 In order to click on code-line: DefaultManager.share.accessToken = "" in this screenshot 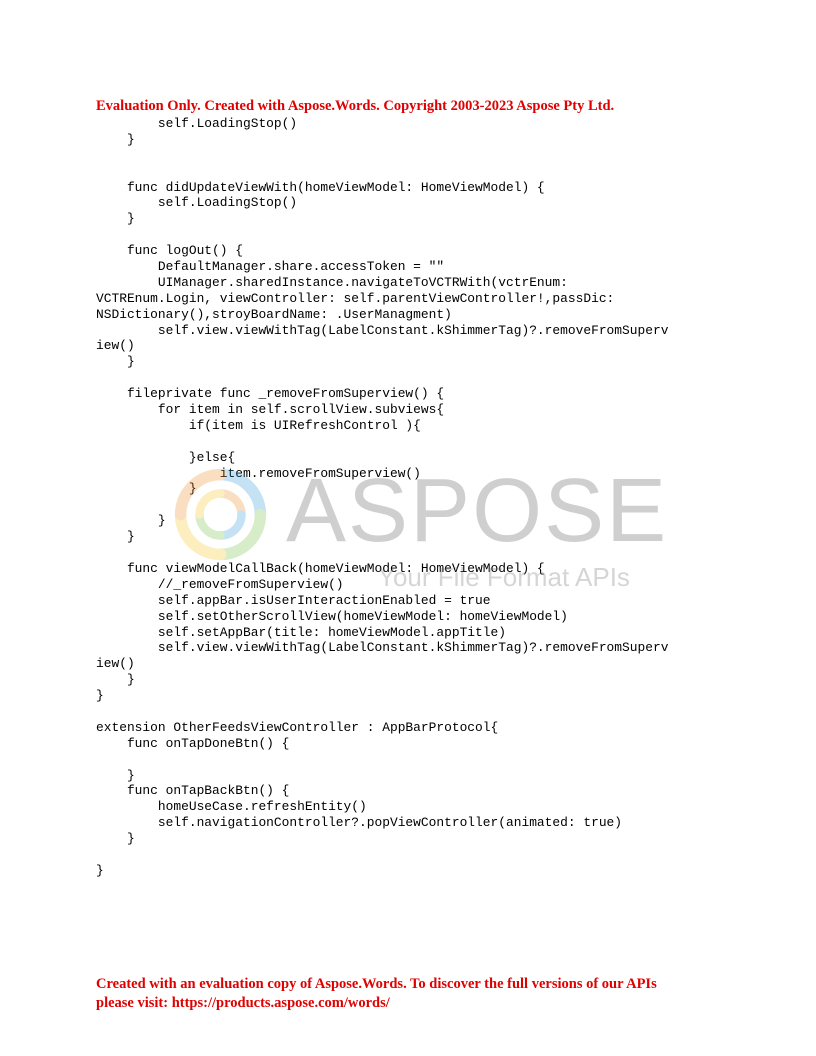, I will do `click(270, 267)`.